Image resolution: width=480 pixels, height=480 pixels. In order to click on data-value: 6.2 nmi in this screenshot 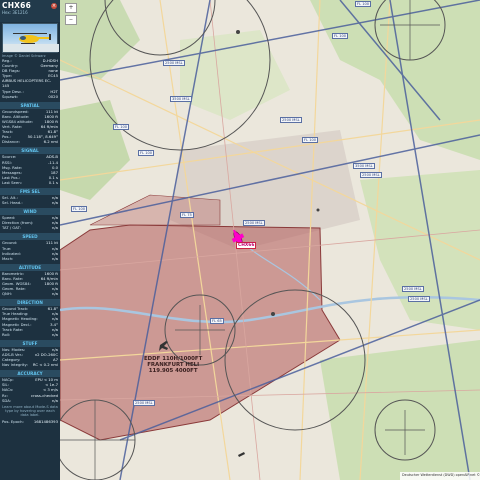, I will do `click(50, 142)`.